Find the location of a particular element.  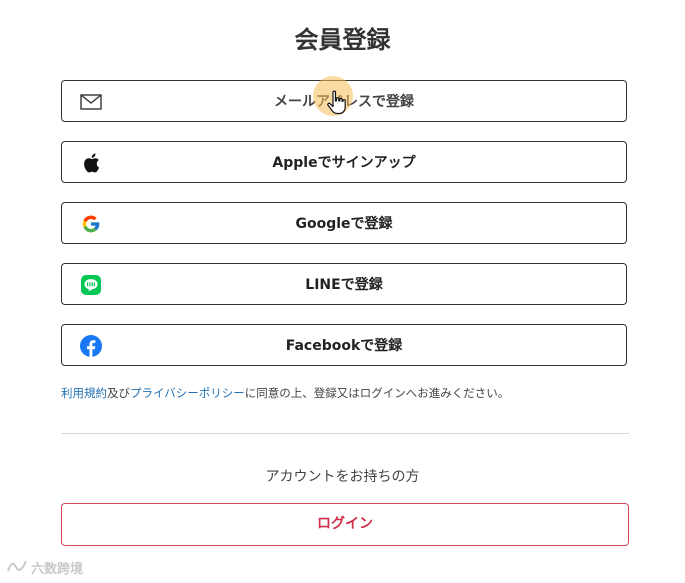

privacy-policy-link: プライバシーポリシー is located at coordinates (187, 393).